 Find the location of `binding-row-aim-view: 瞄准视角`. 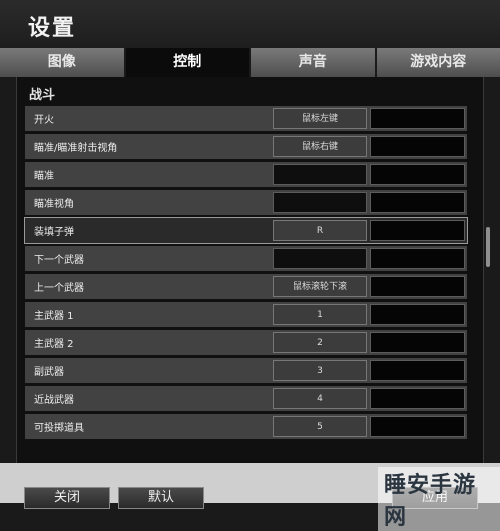

binding-row-aim-view: 瞄准视角 is located at coordinates (246, 202).